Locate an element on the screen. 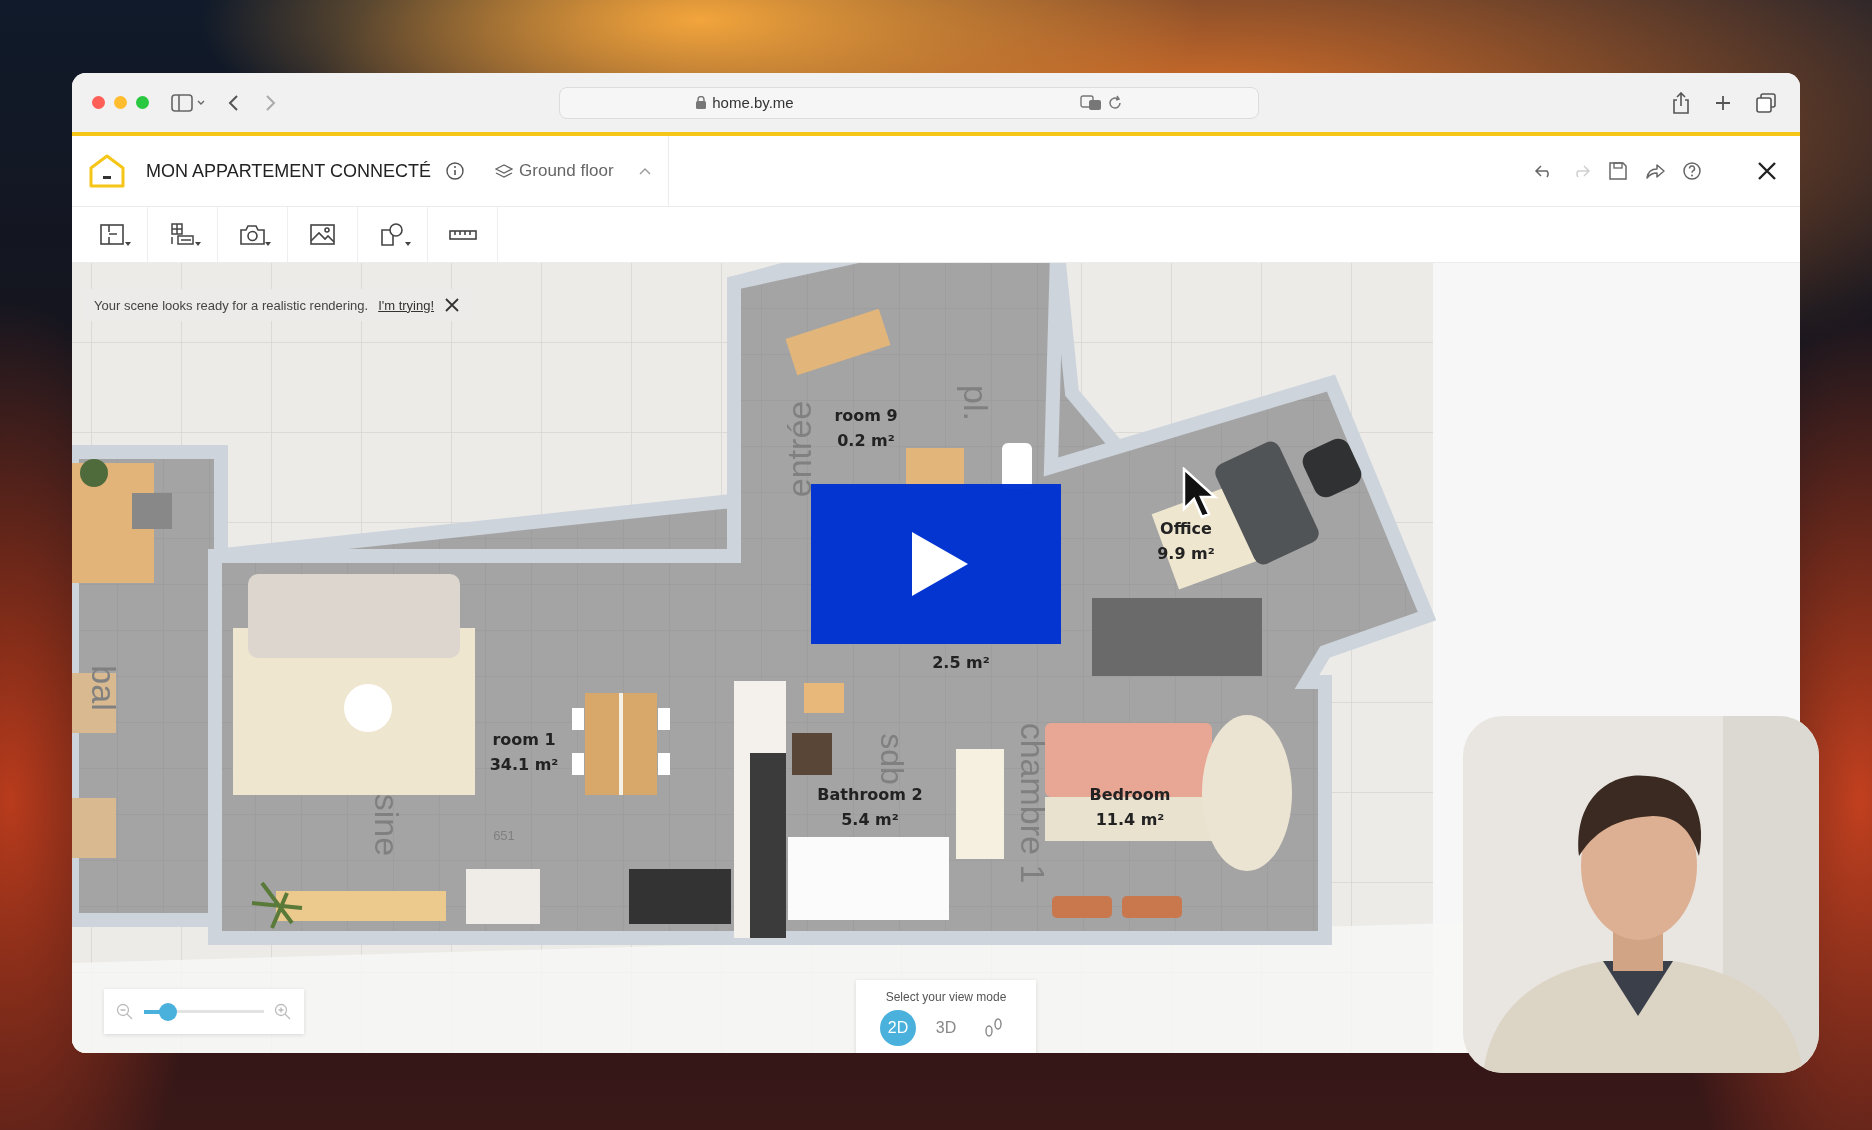 The height and width of the screenshot is (1130, 1872). cursor-icon is located at coordinates (1200, 494).